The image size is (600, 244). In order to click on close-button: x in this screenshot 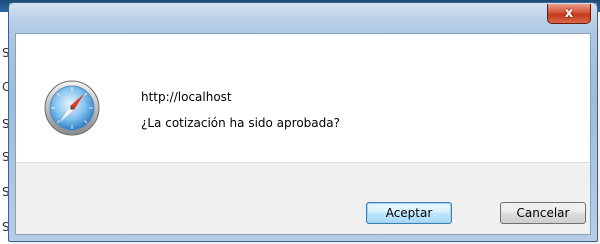, I will do `click(569, 14)`.